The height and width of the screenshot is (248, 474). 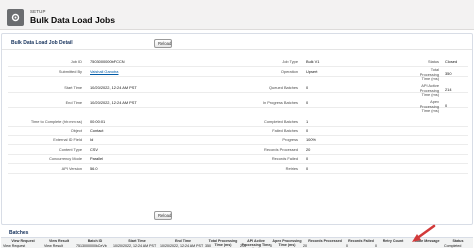 I want to click on detail-value: Contact, so click(x=97, y=130).